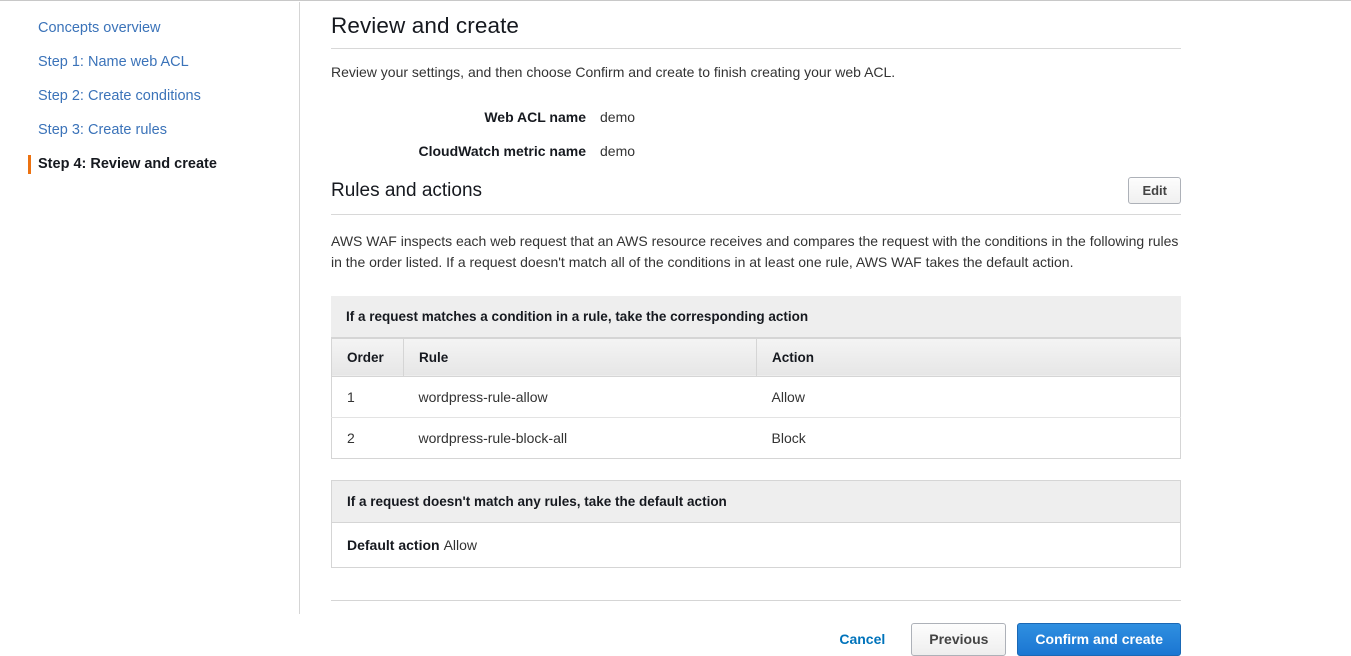 Image resolution: width=1351 pixels, height=656 pixels. What do you see at coordinates (580, 438) in the screenshot?
I see `cell-rule: wordpress-rule-block-all` at bounding box center [580, 438].